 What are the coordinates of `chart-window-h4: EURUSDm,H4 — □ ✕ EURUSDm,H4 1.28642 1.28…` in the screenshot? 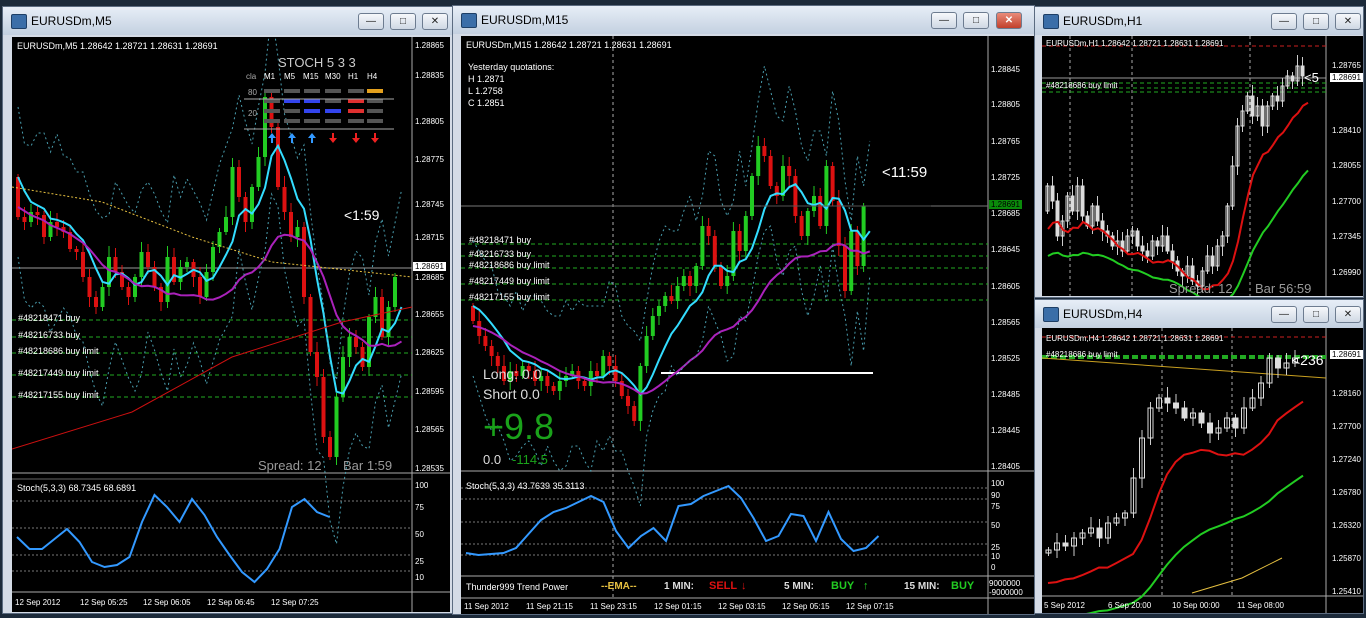 It's located at (1199, 456).